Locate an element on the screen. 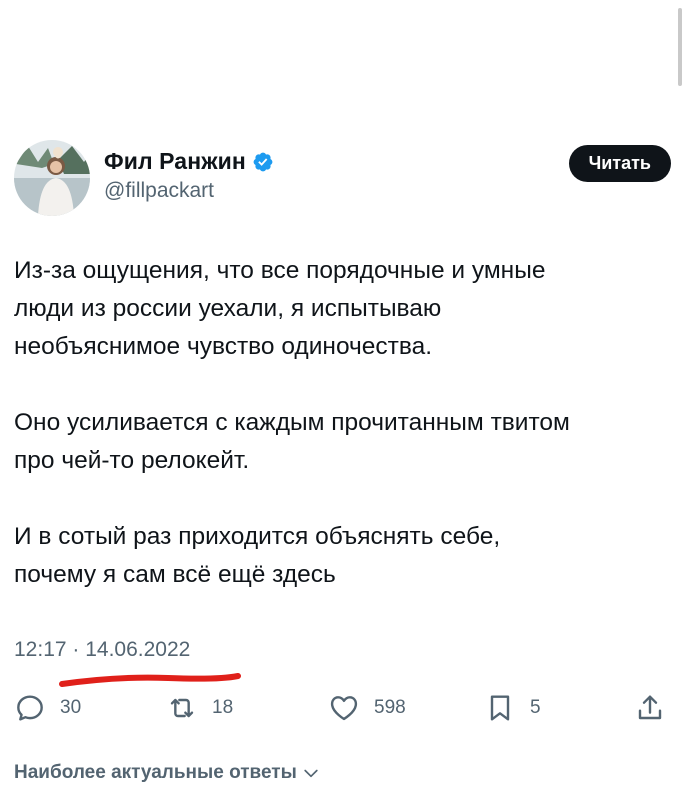 This screenshot has height=800, width=689. follow-button: Читать is located at coordinates (619, 163).